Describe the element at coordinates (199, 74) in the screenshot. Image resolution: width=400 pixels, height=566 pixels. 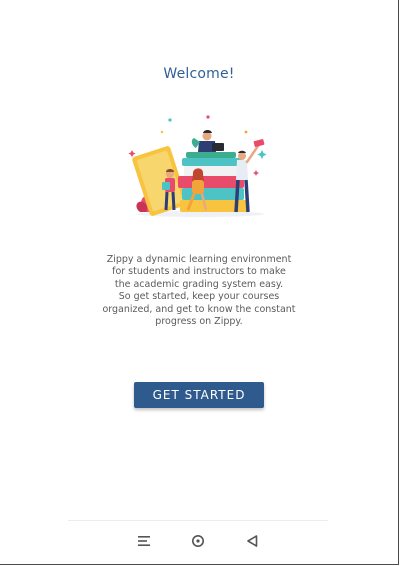
I see `welcome-title: Welcome!` at that location.